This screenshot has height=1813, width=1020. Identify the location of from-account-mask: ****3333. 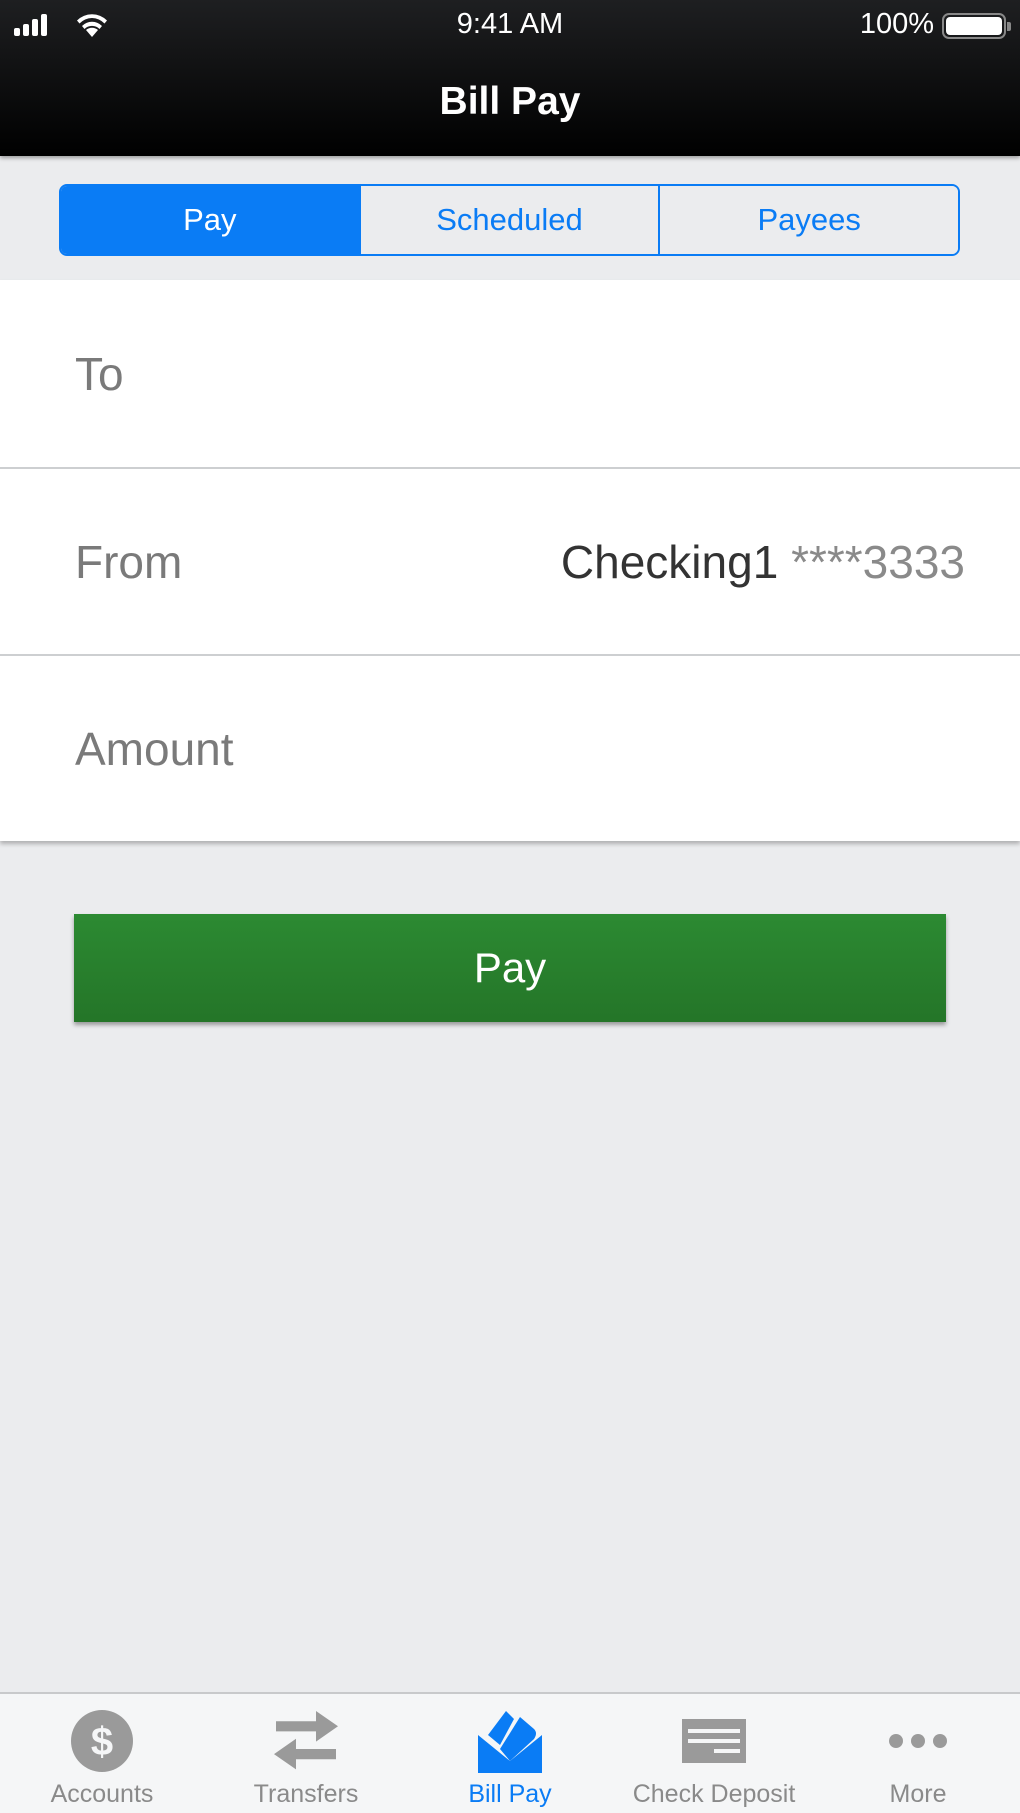
(878, 561).